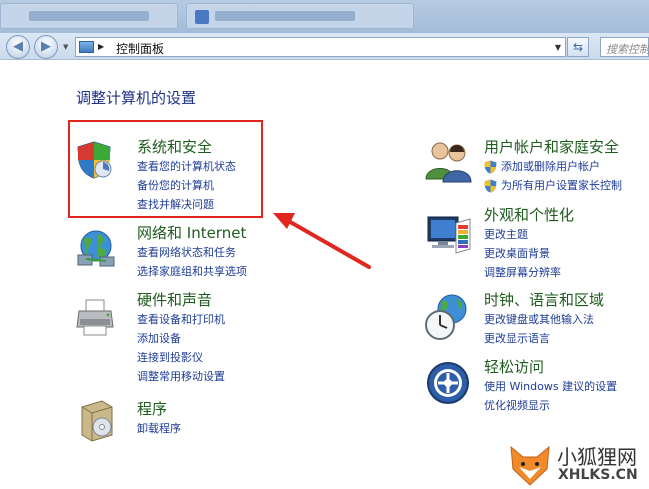  Describe the element at coordinates (136, 98) in the screenshot. I see `page-title: 调整计算机的设置` at that location.